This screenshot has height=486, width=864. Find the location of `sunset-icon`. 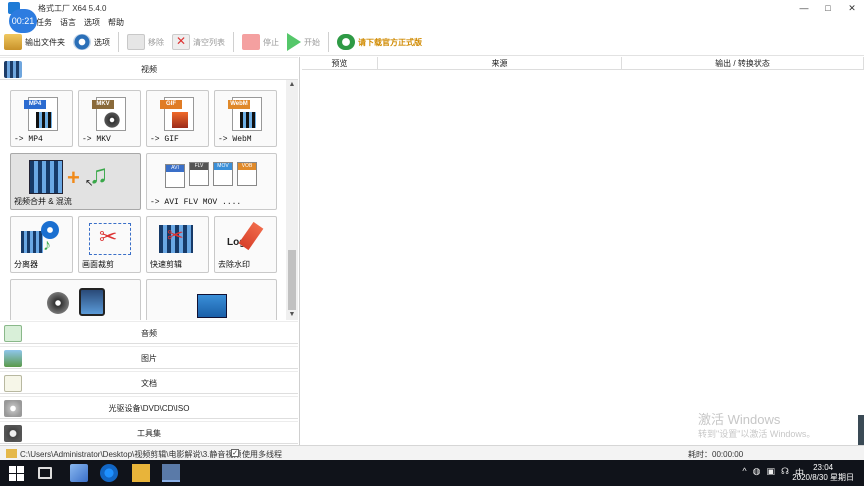

sunset-icon is located at coordinates (180, 120).